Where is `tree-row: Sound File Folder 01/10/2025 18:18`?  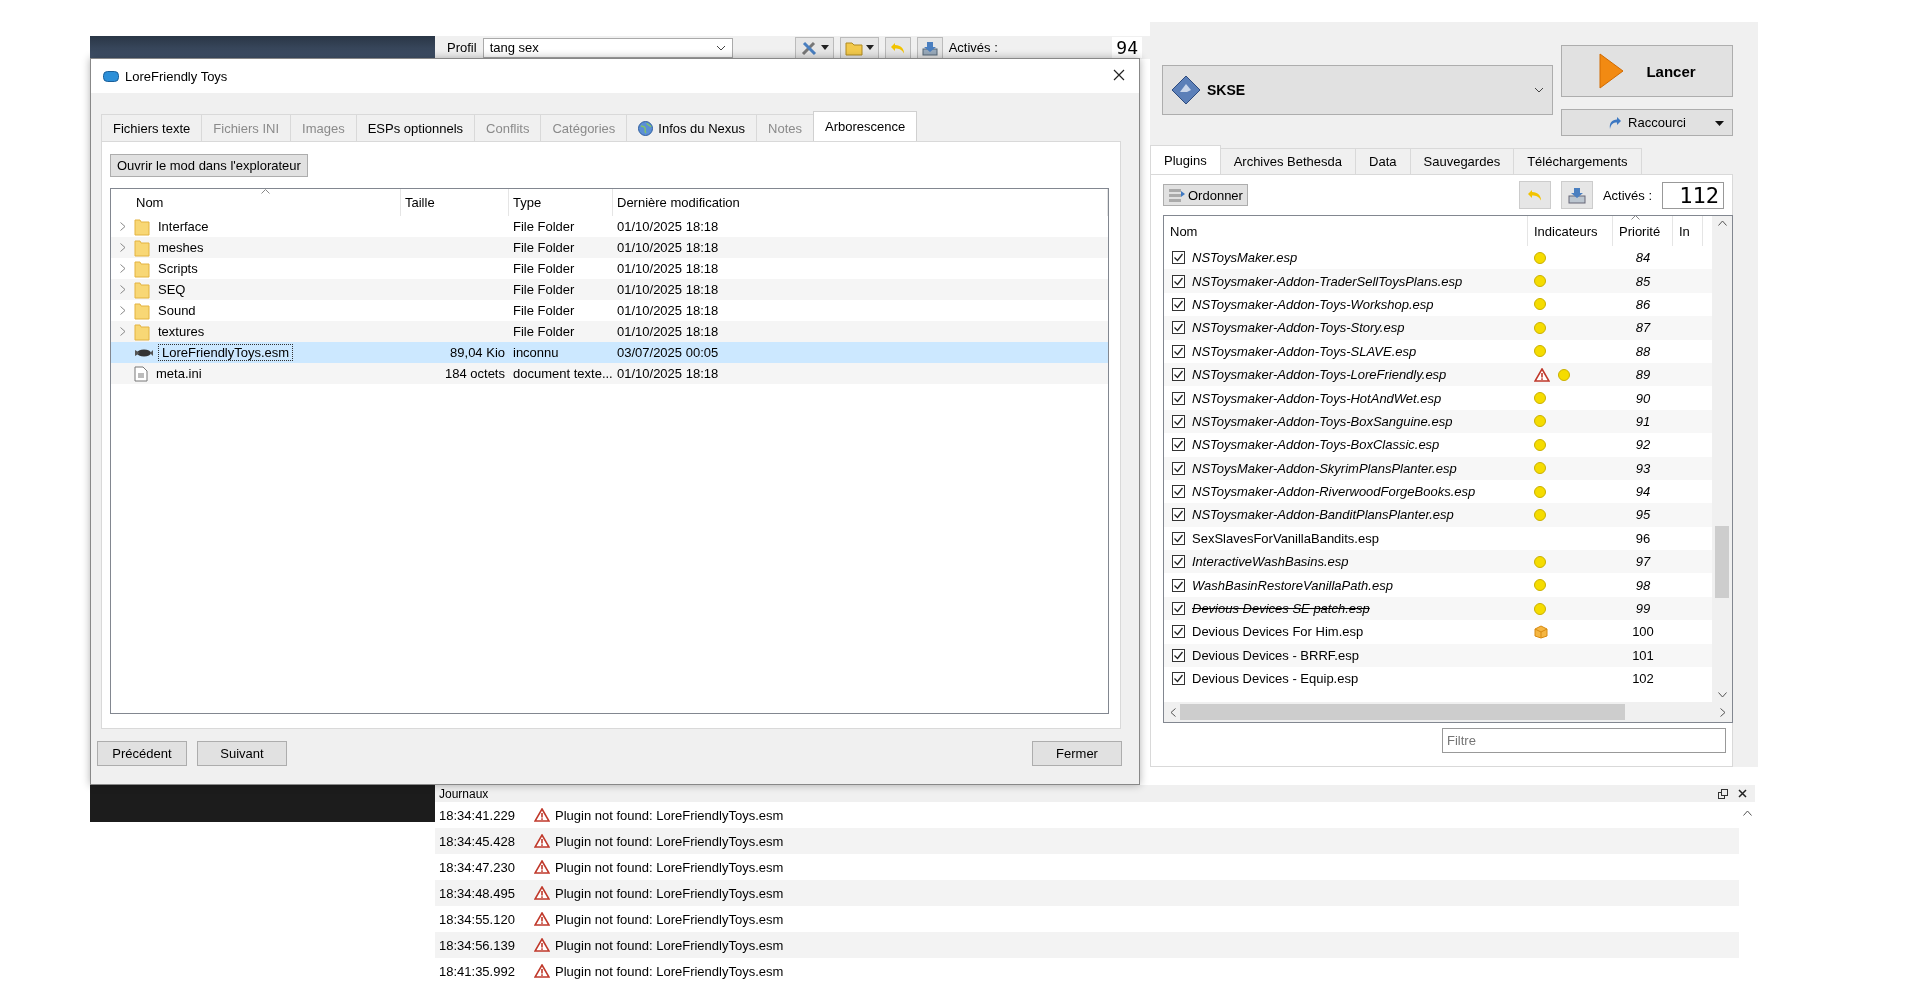 tree-row: Sound File Folder 01/10/2025 18:18 is located at coordinates (609, 310).